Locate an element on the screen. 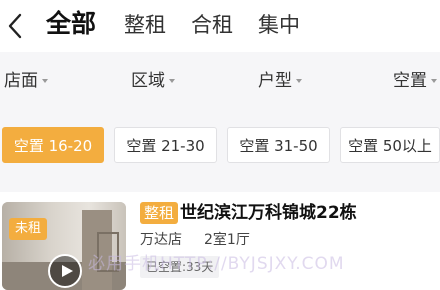 The height and width of the screenshot is (290, 440). listing-title: 世纪滨江万科锦城22栋 is located at coordinates (268, 213).